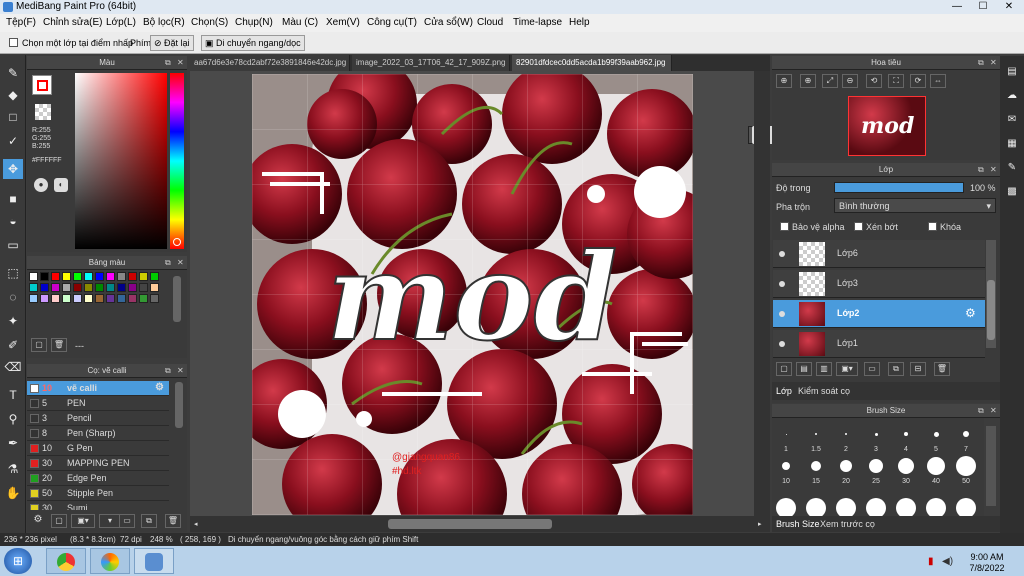 The image size is (1024, 576). What do you see at coordinates (159, 387) in the screenshot?
I see `gear-icon: ⚙` at bounding box center [159, 387].